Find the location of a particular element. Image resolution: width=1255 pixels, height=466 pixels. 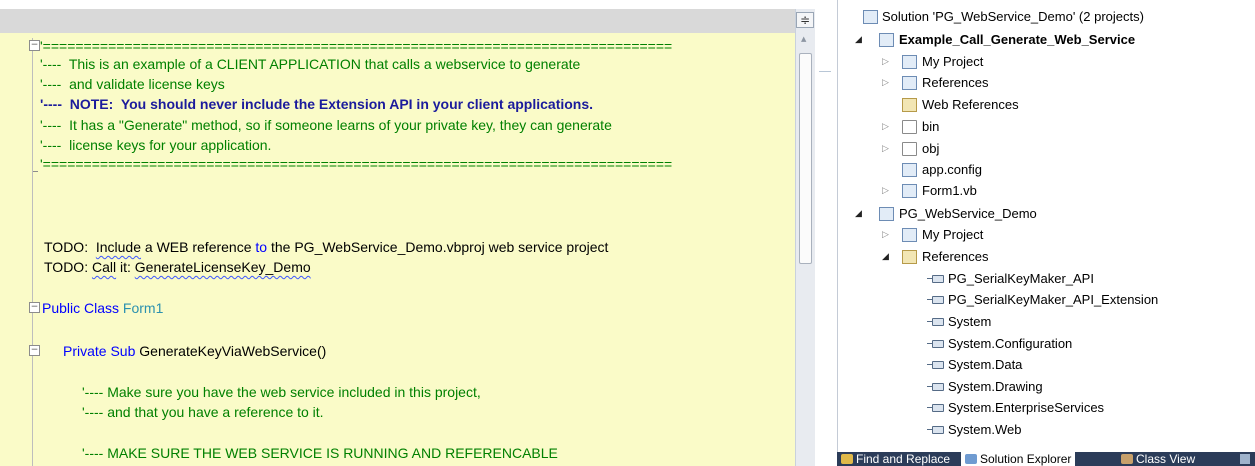

tree-reference: System.EnterpriseServices is located at coordinates (1046, 408).